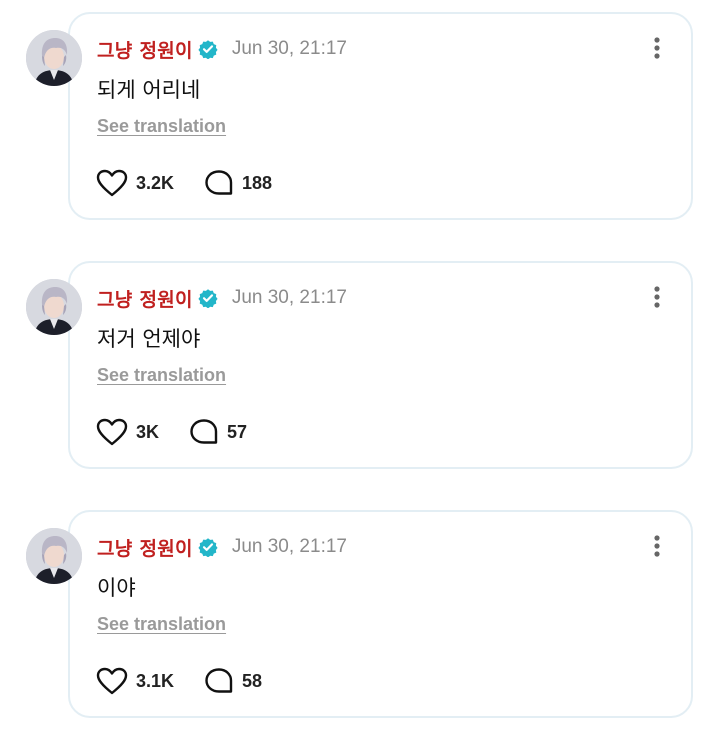 This screenshot has width=720, height=744. I want to click on comment-button: 58, so click(233, 681).